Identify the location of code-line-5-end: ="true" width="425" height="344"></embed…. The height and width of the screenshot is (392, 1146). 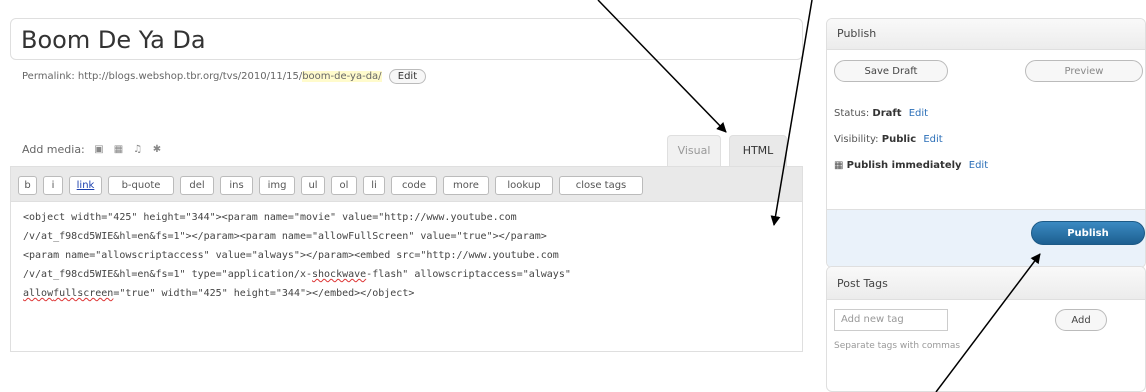
(264, 293).